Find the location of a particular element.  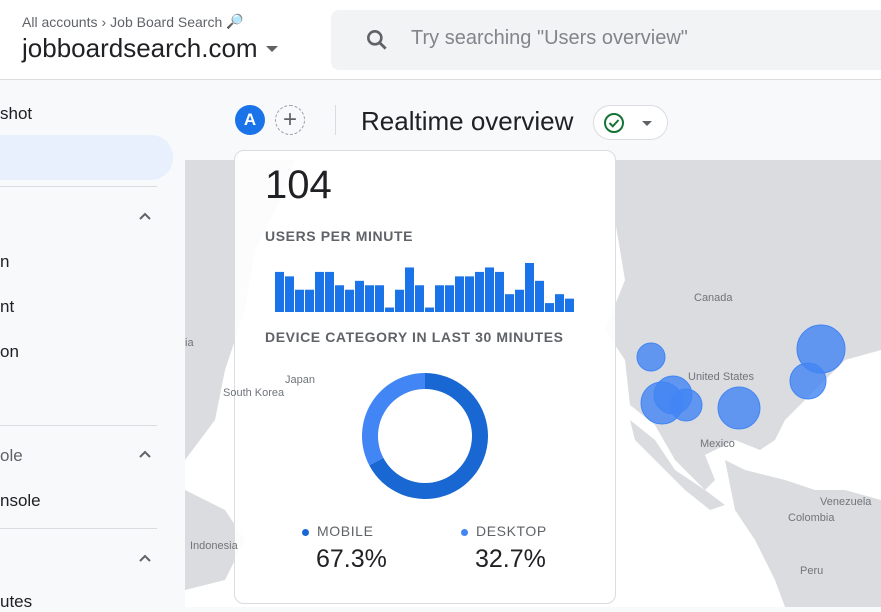

status-dropdown is located at coordinates (630, 122).